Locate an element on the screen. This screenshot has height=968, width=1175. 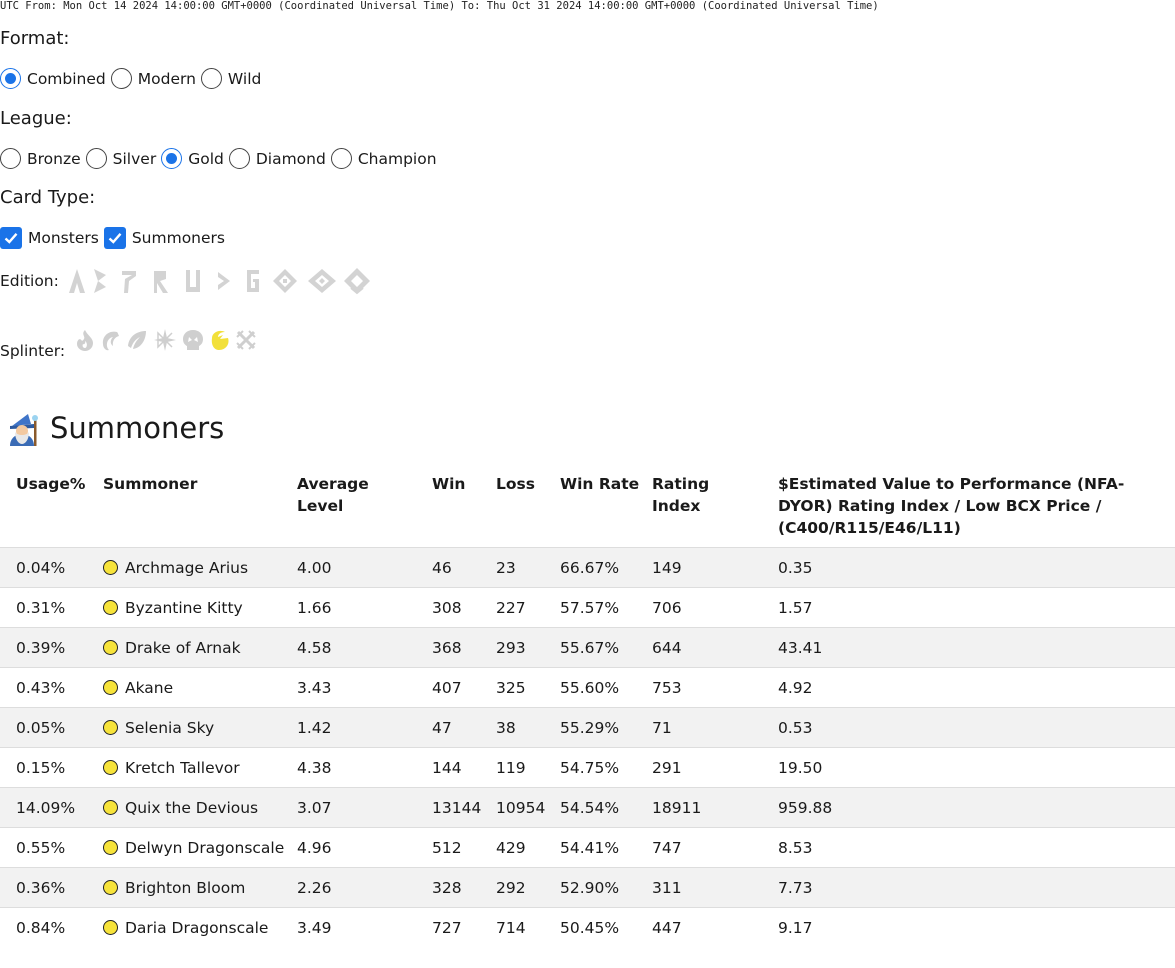
league-bronze-option: Bronze is located at coordinates (40, 158).